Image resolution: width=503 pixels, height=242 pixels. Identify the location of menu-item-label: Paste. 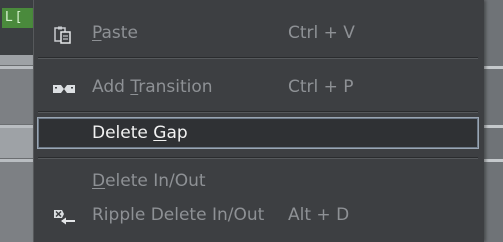
(115, 33).